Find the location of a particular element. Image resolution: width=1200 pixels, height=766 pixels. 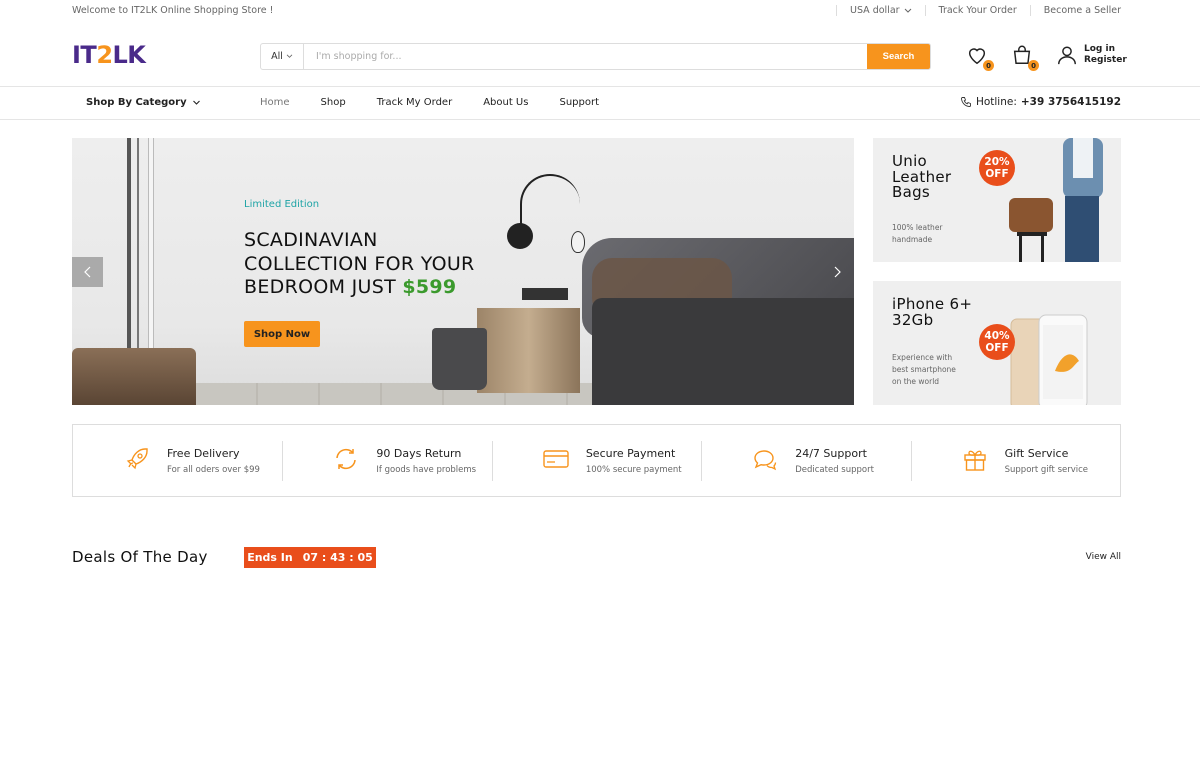

chevron-left-icon is located at coordinates (86, 272).